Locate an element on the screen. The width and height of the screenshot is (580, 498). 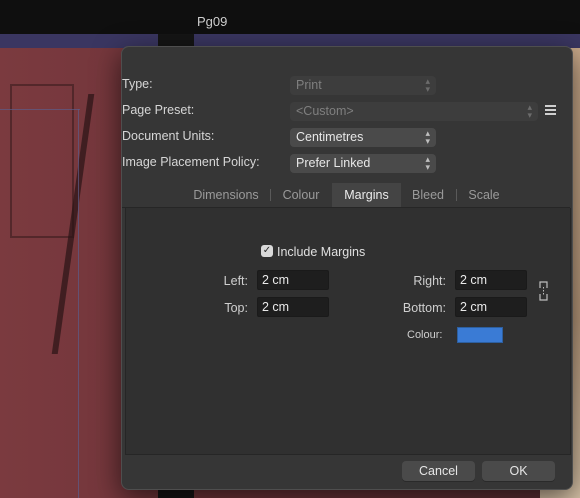
type-label: Type: is located at coordinates (137, 84).